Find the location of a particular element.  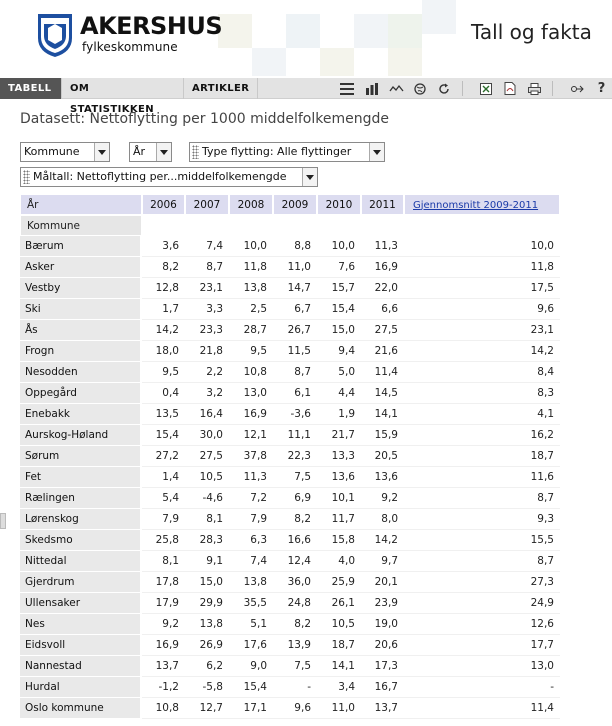

refresh-icon is located at coordinates (443, 88).